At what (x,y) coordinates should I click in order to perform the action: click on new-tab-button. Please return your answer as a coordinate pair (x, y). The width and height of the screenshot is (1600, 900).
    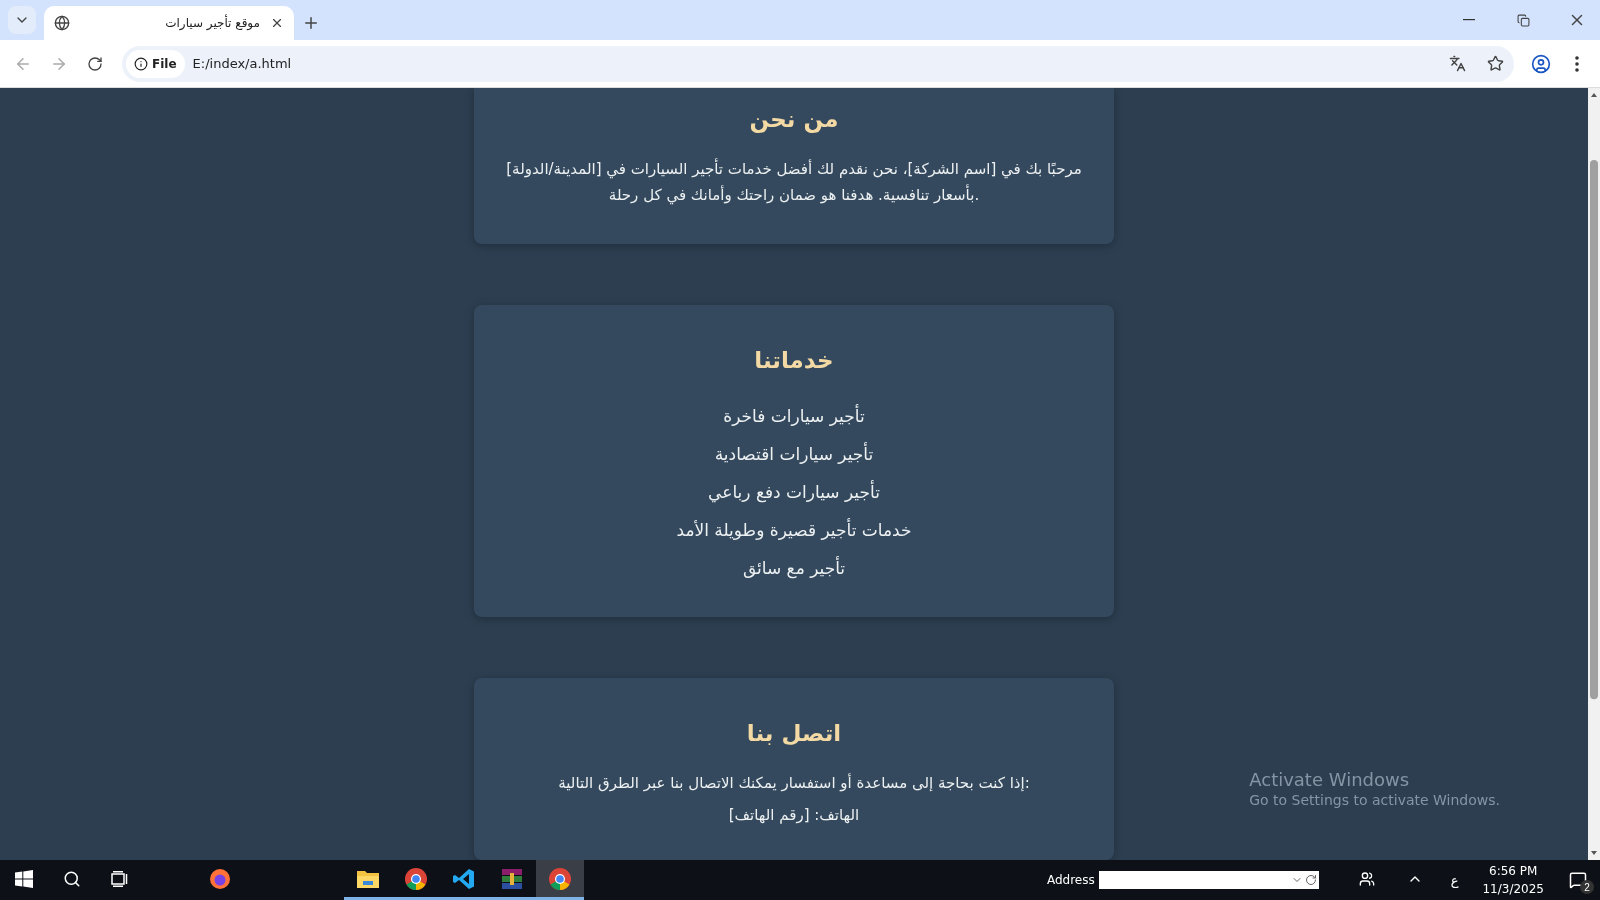
    Looking at the image, I should click on (311, 23).